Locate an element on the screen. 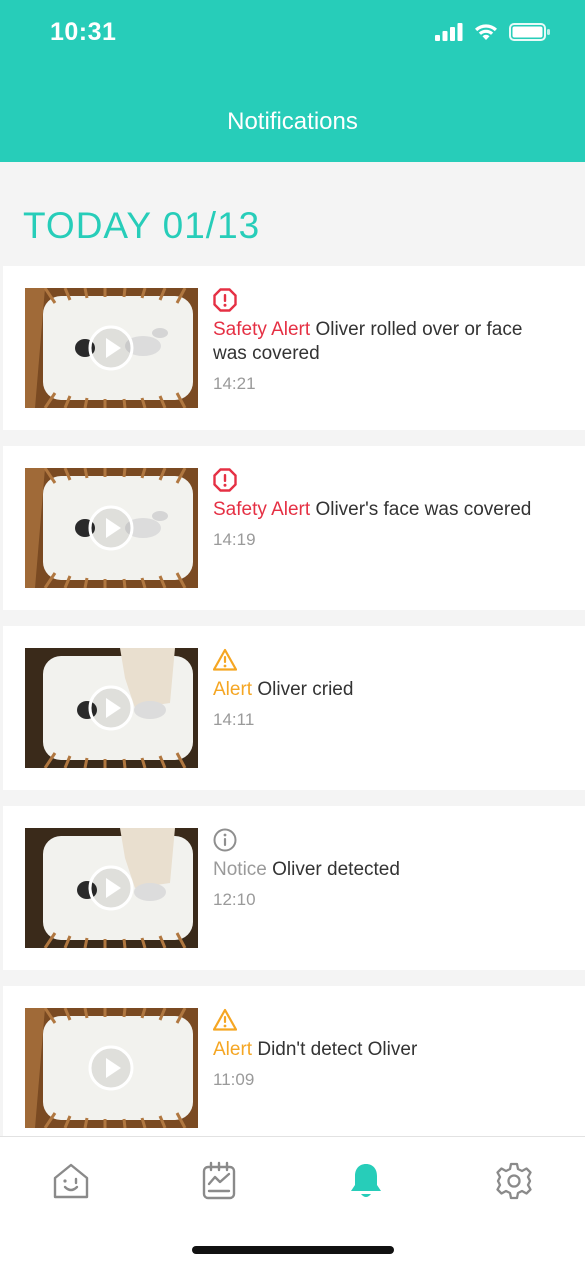 Image resolution: width=585 pixels, height=1266 pixels. notification-time: 14:11 is located at coordinates (234, 719).